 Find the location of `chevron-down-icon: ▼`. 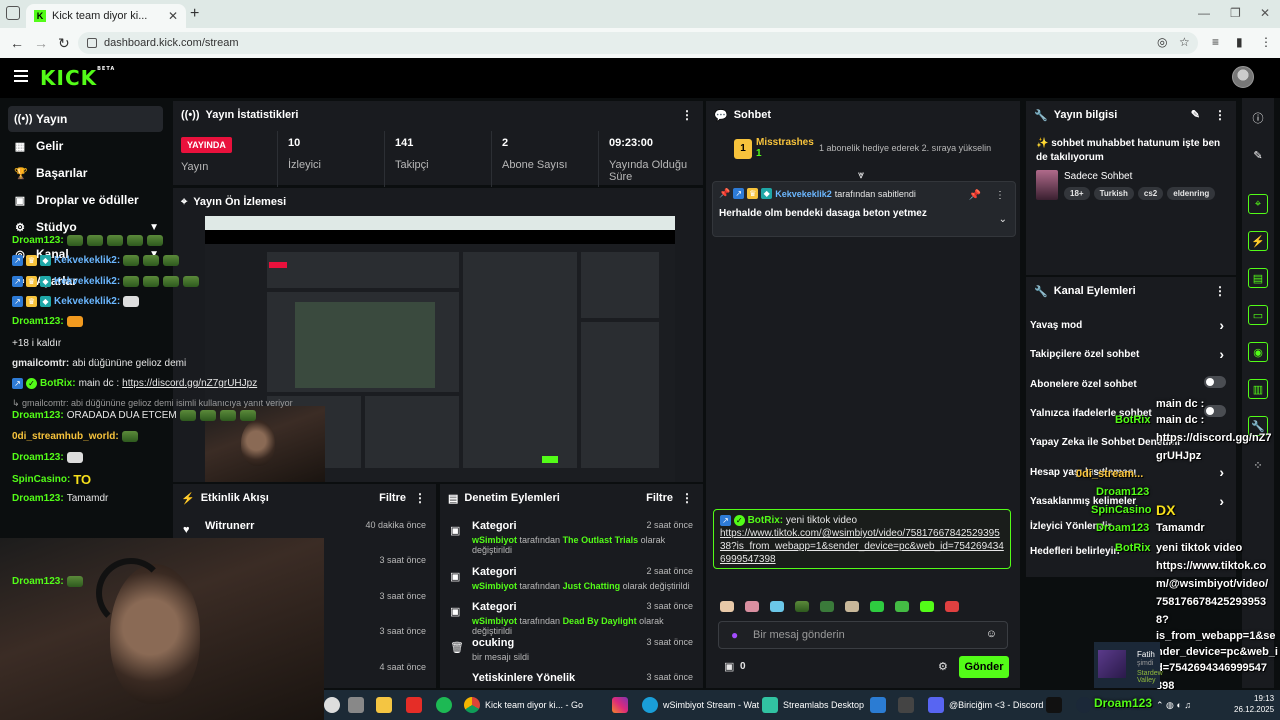

chevron-down-icon: ▼ is located at coordinates (154, 227).